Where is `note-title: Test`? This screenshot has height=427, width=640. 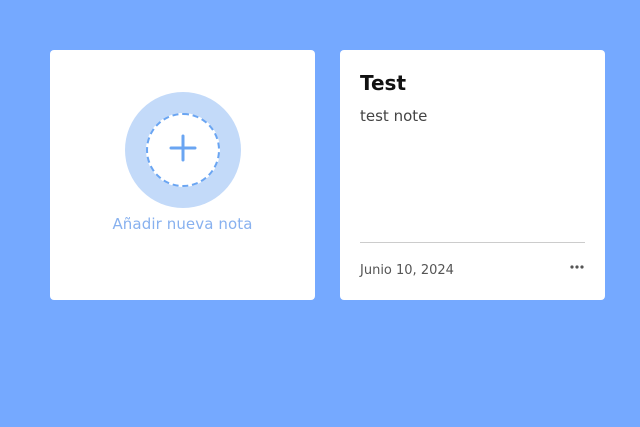
note-title: Test is located at coordinates (383, 83).